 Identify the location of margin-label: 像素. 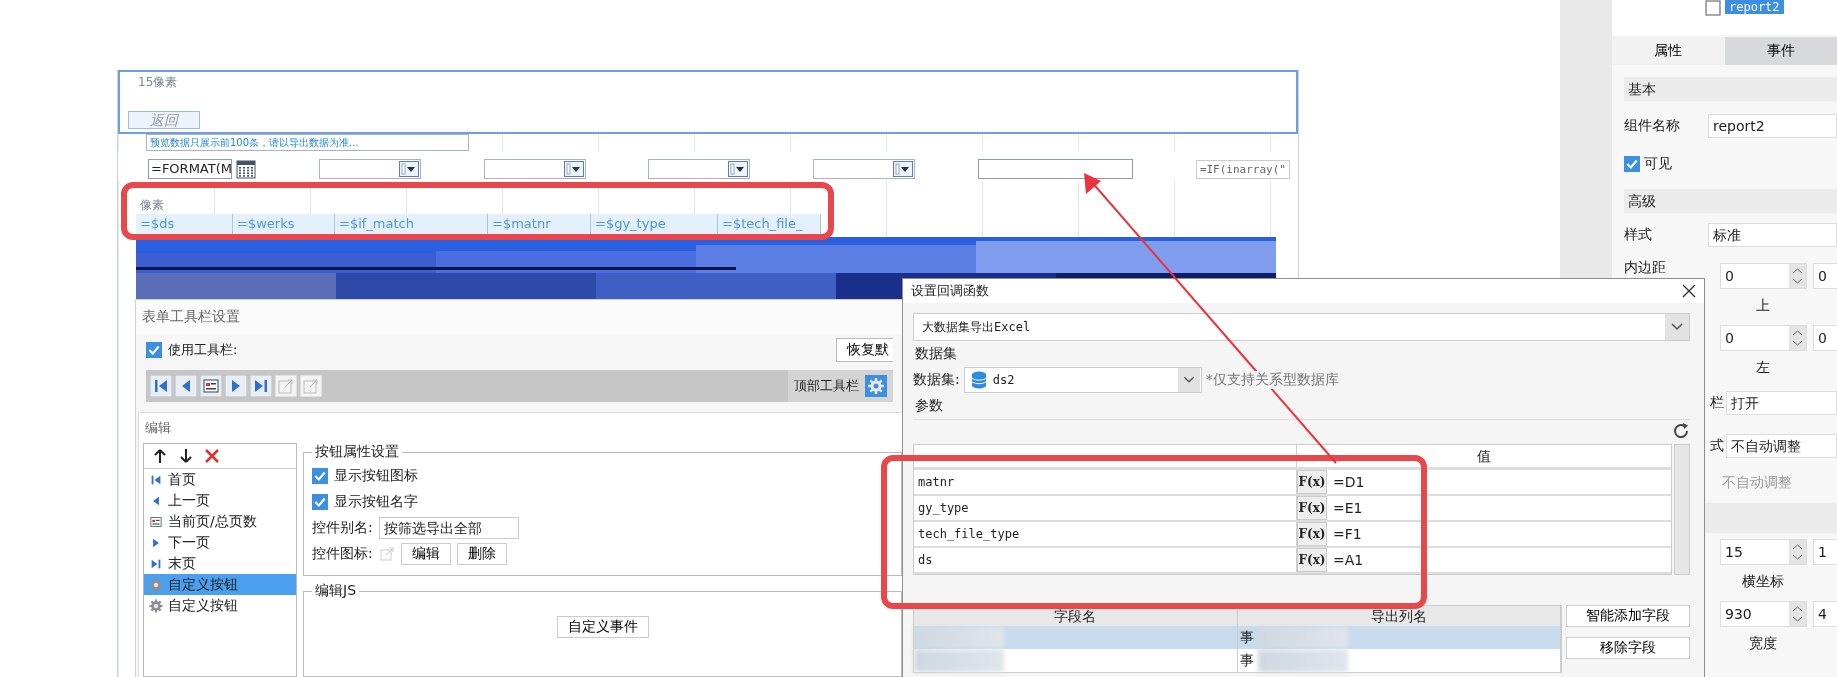
(152, 205).